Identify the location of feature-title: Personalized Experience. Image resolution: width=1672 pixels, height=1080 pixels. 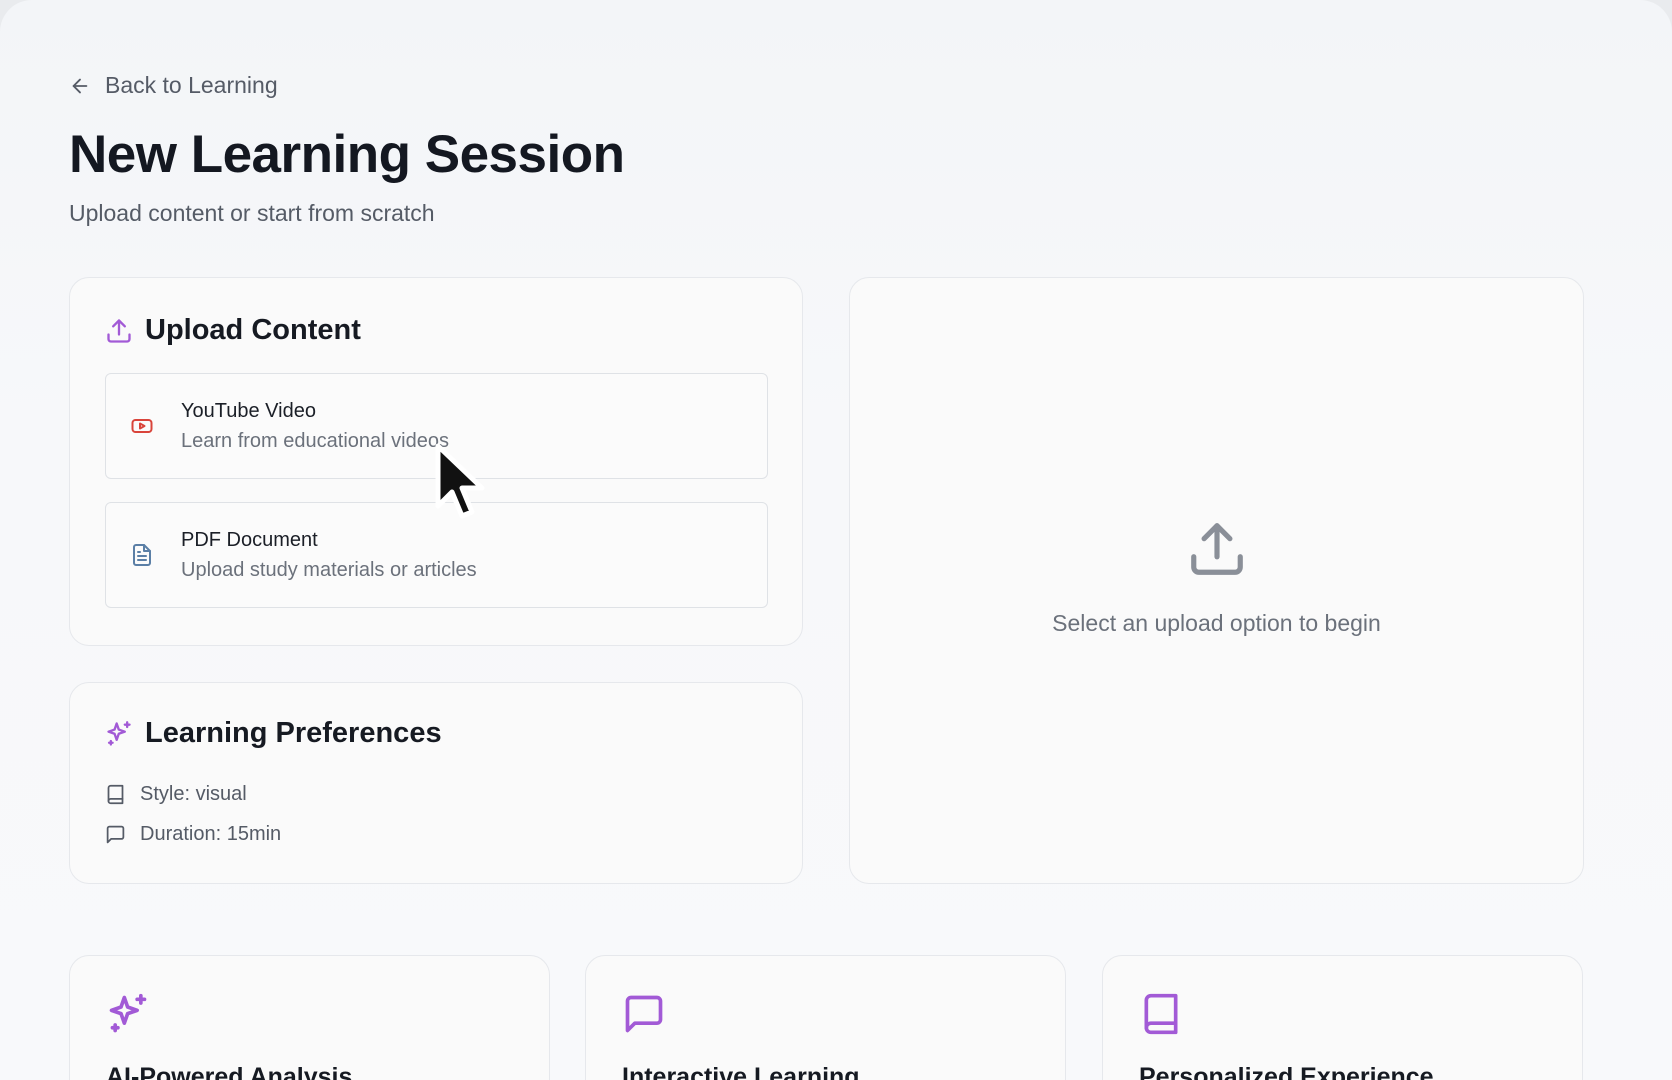
(1286, 1071).